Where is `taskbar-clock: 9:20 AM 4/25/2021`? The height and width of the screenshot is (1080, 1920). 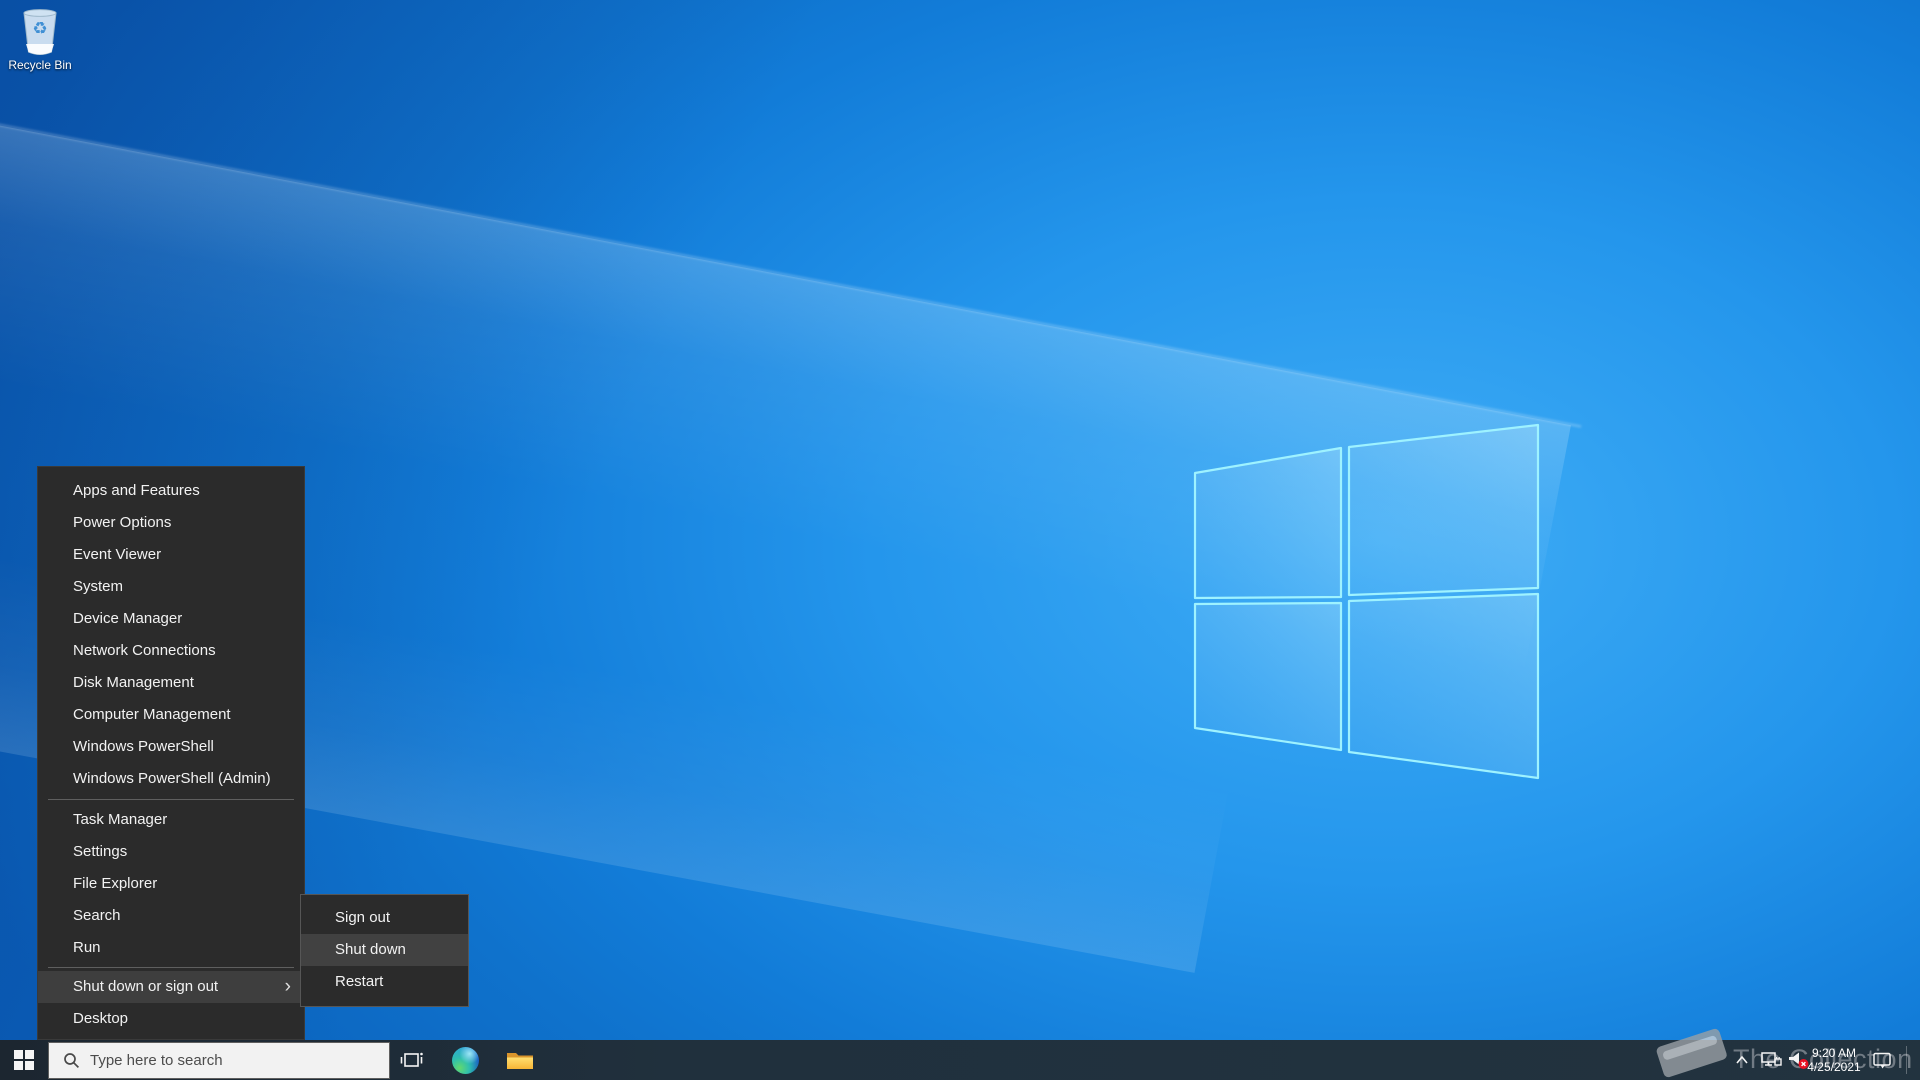 taskbar-clock: 9:20 AM 4/25/2021 is located at coordinates (1834, 1060).